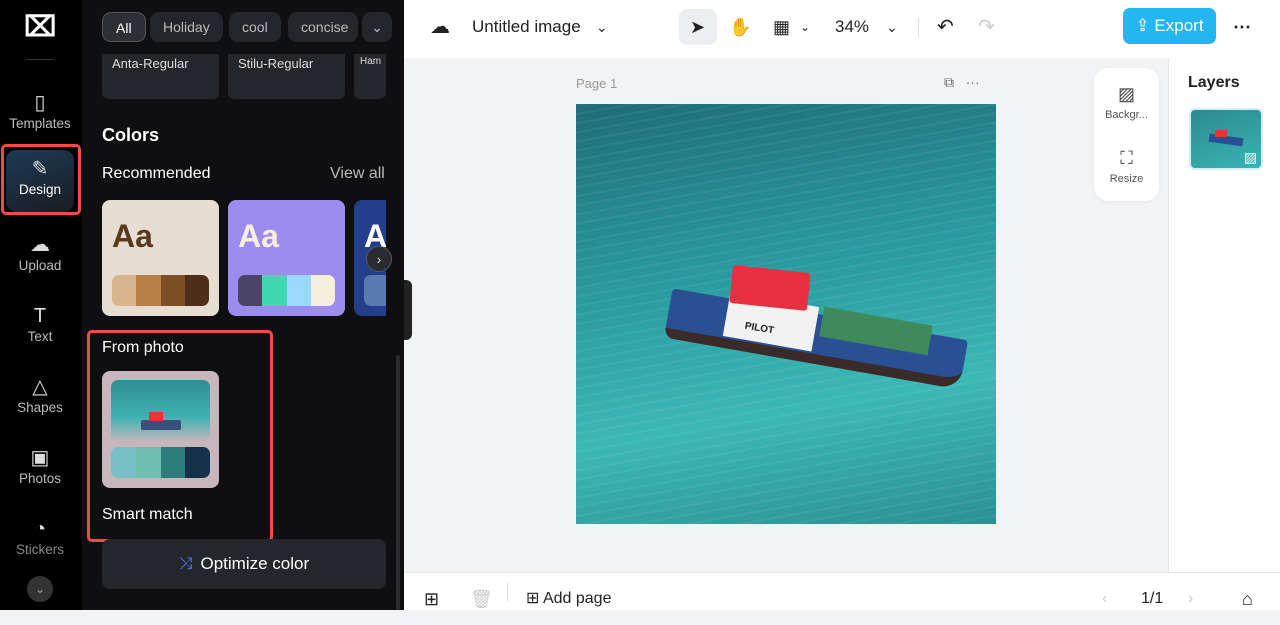  I want to click on text-icon: T, so click(40, 316).